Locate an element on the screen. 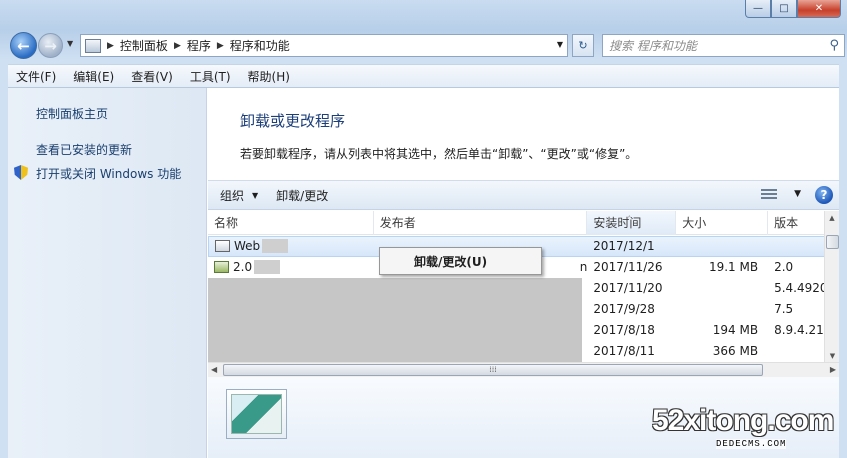  forward-button: → is located at coordinates (50, 45).